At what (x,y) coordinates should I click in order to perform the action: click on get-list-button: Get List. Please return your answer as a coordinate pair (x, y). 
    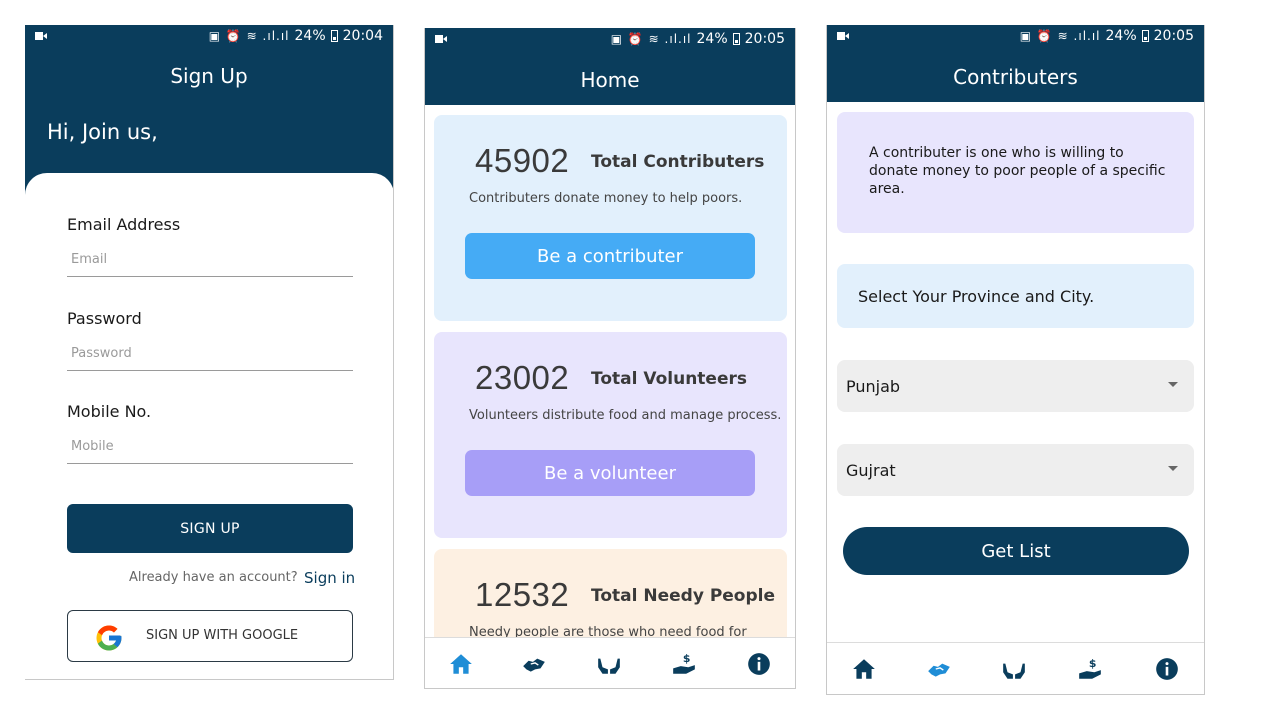
    Looking at the image, I should click on (1016, 551).